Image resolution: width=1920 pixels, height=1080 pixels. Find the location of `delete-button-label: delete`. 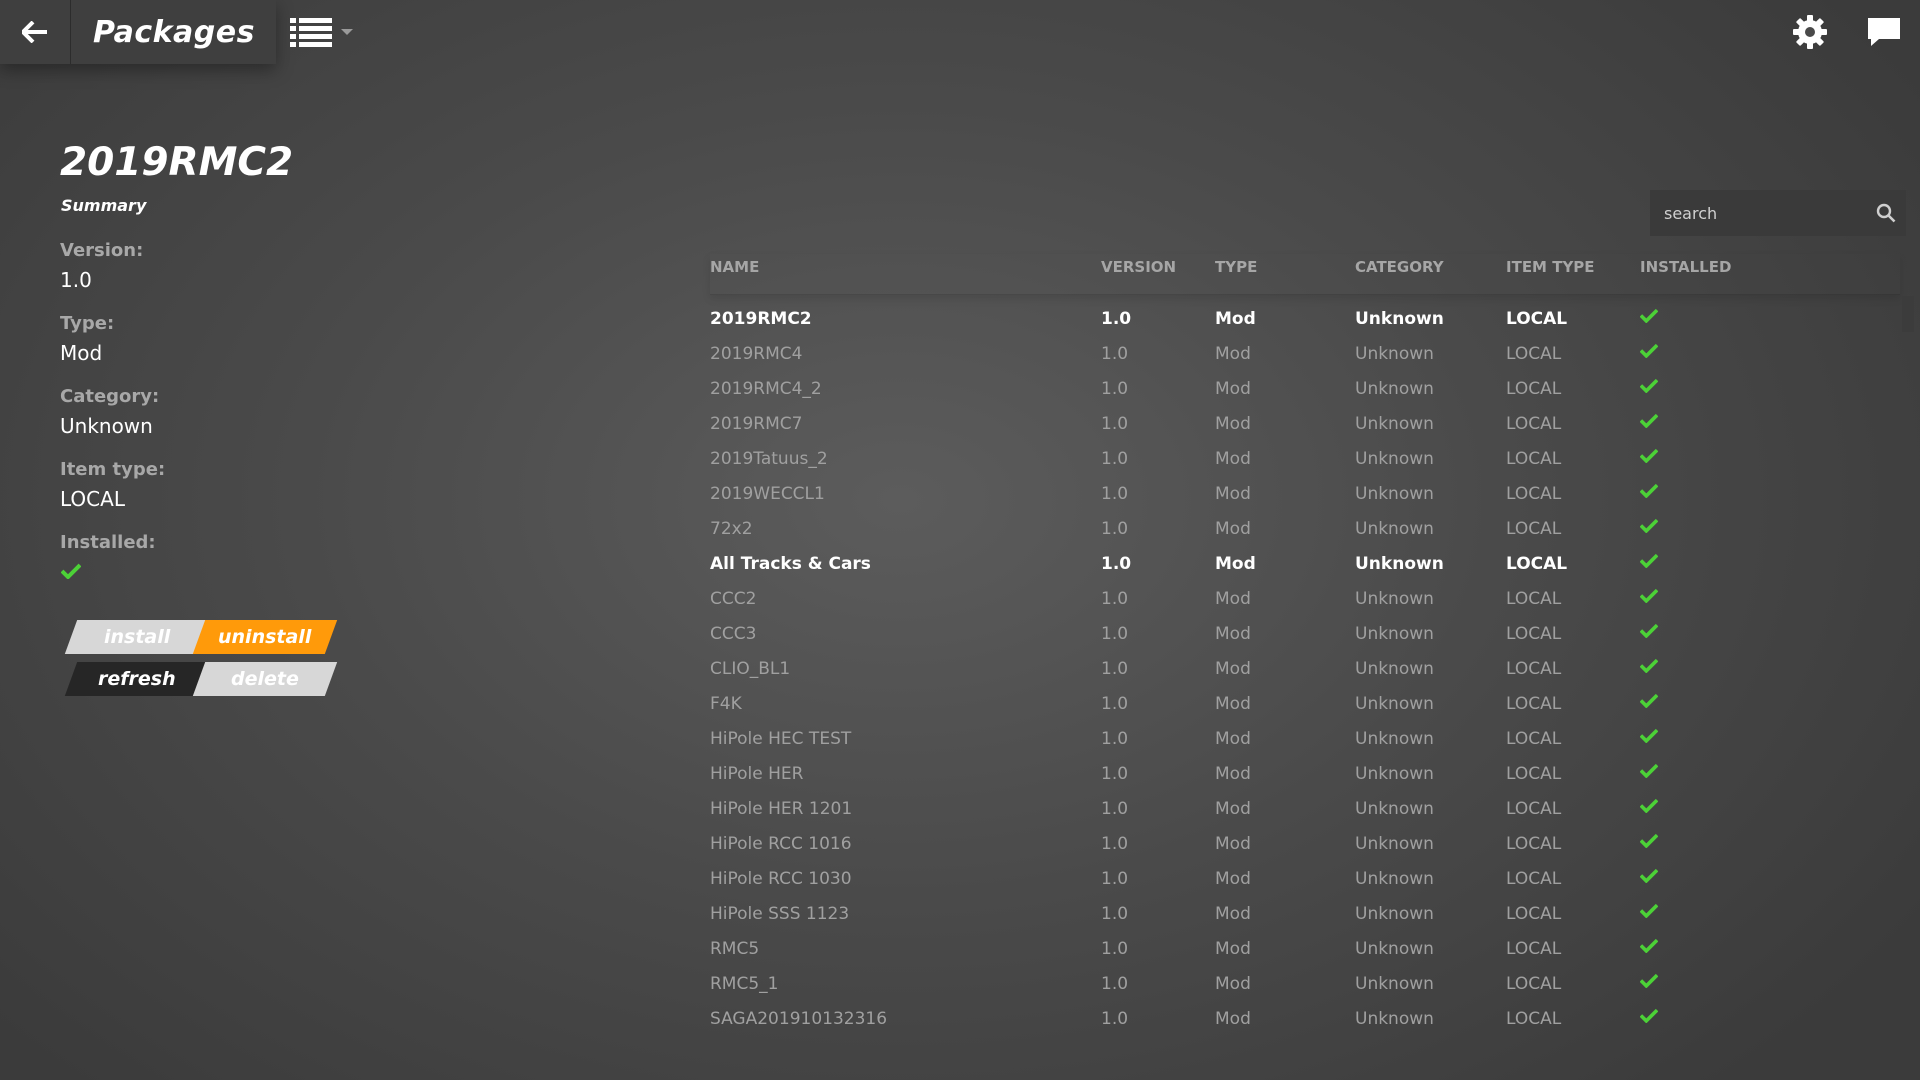

delete-button-label: delete is located at coordinates (265, 679).